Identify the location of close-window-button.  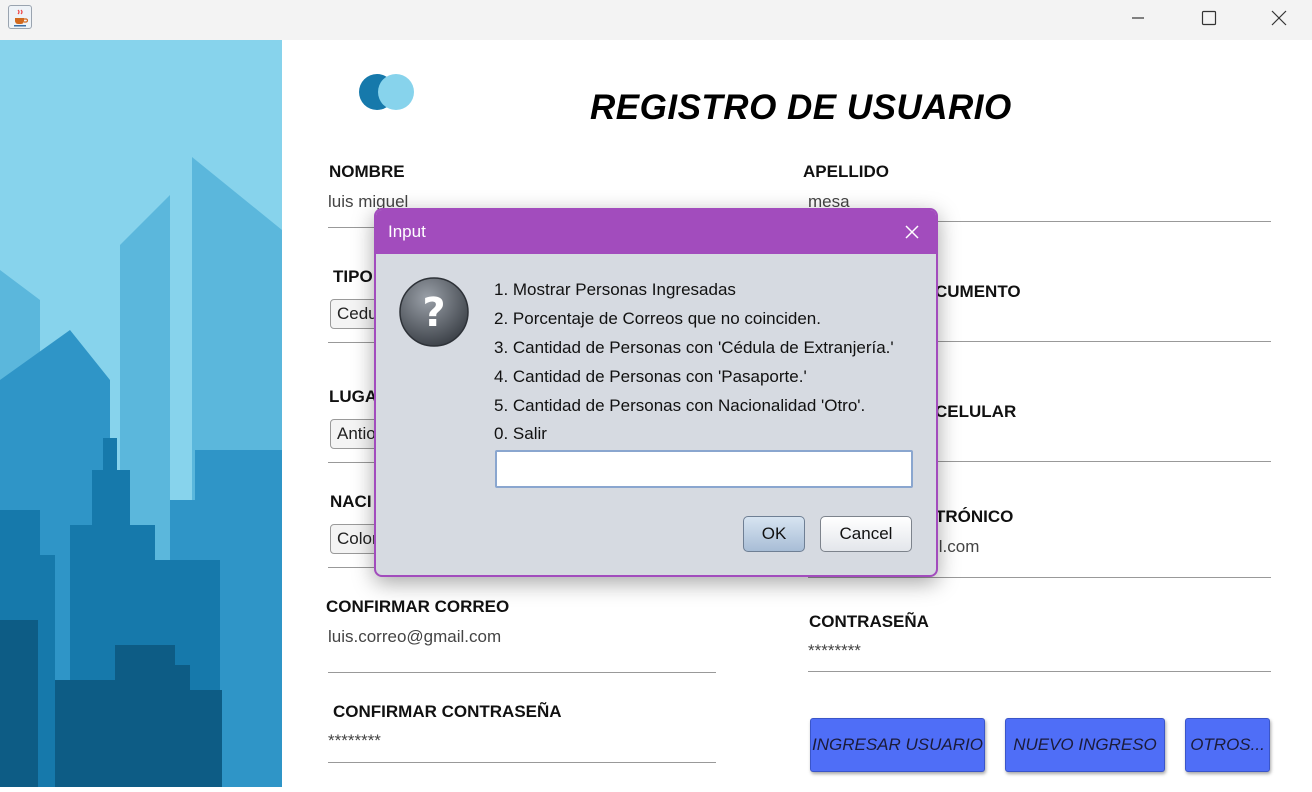
(1279, 18).